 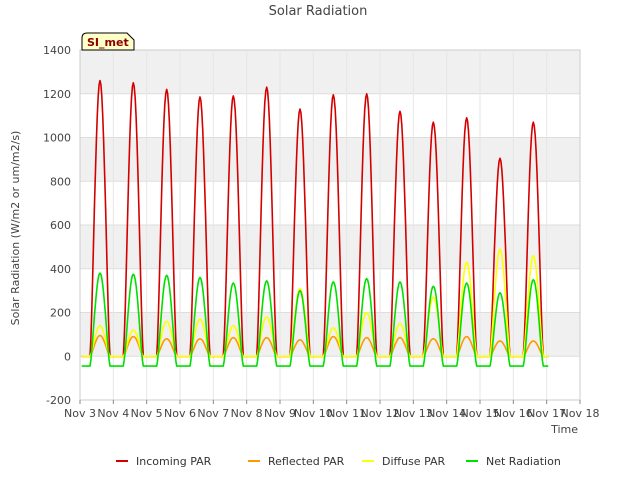 What do you see at coordinates (67, 356) in the screenshot?
I see `y-tick-label: 0` at bounding box center [67, 356].